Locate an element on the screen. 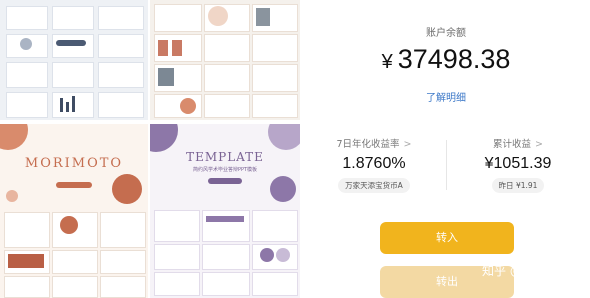 This screenshot has height=298, width=590. fund-name-badge: 万家天添宝货币A is located at coordinates (374, 185).